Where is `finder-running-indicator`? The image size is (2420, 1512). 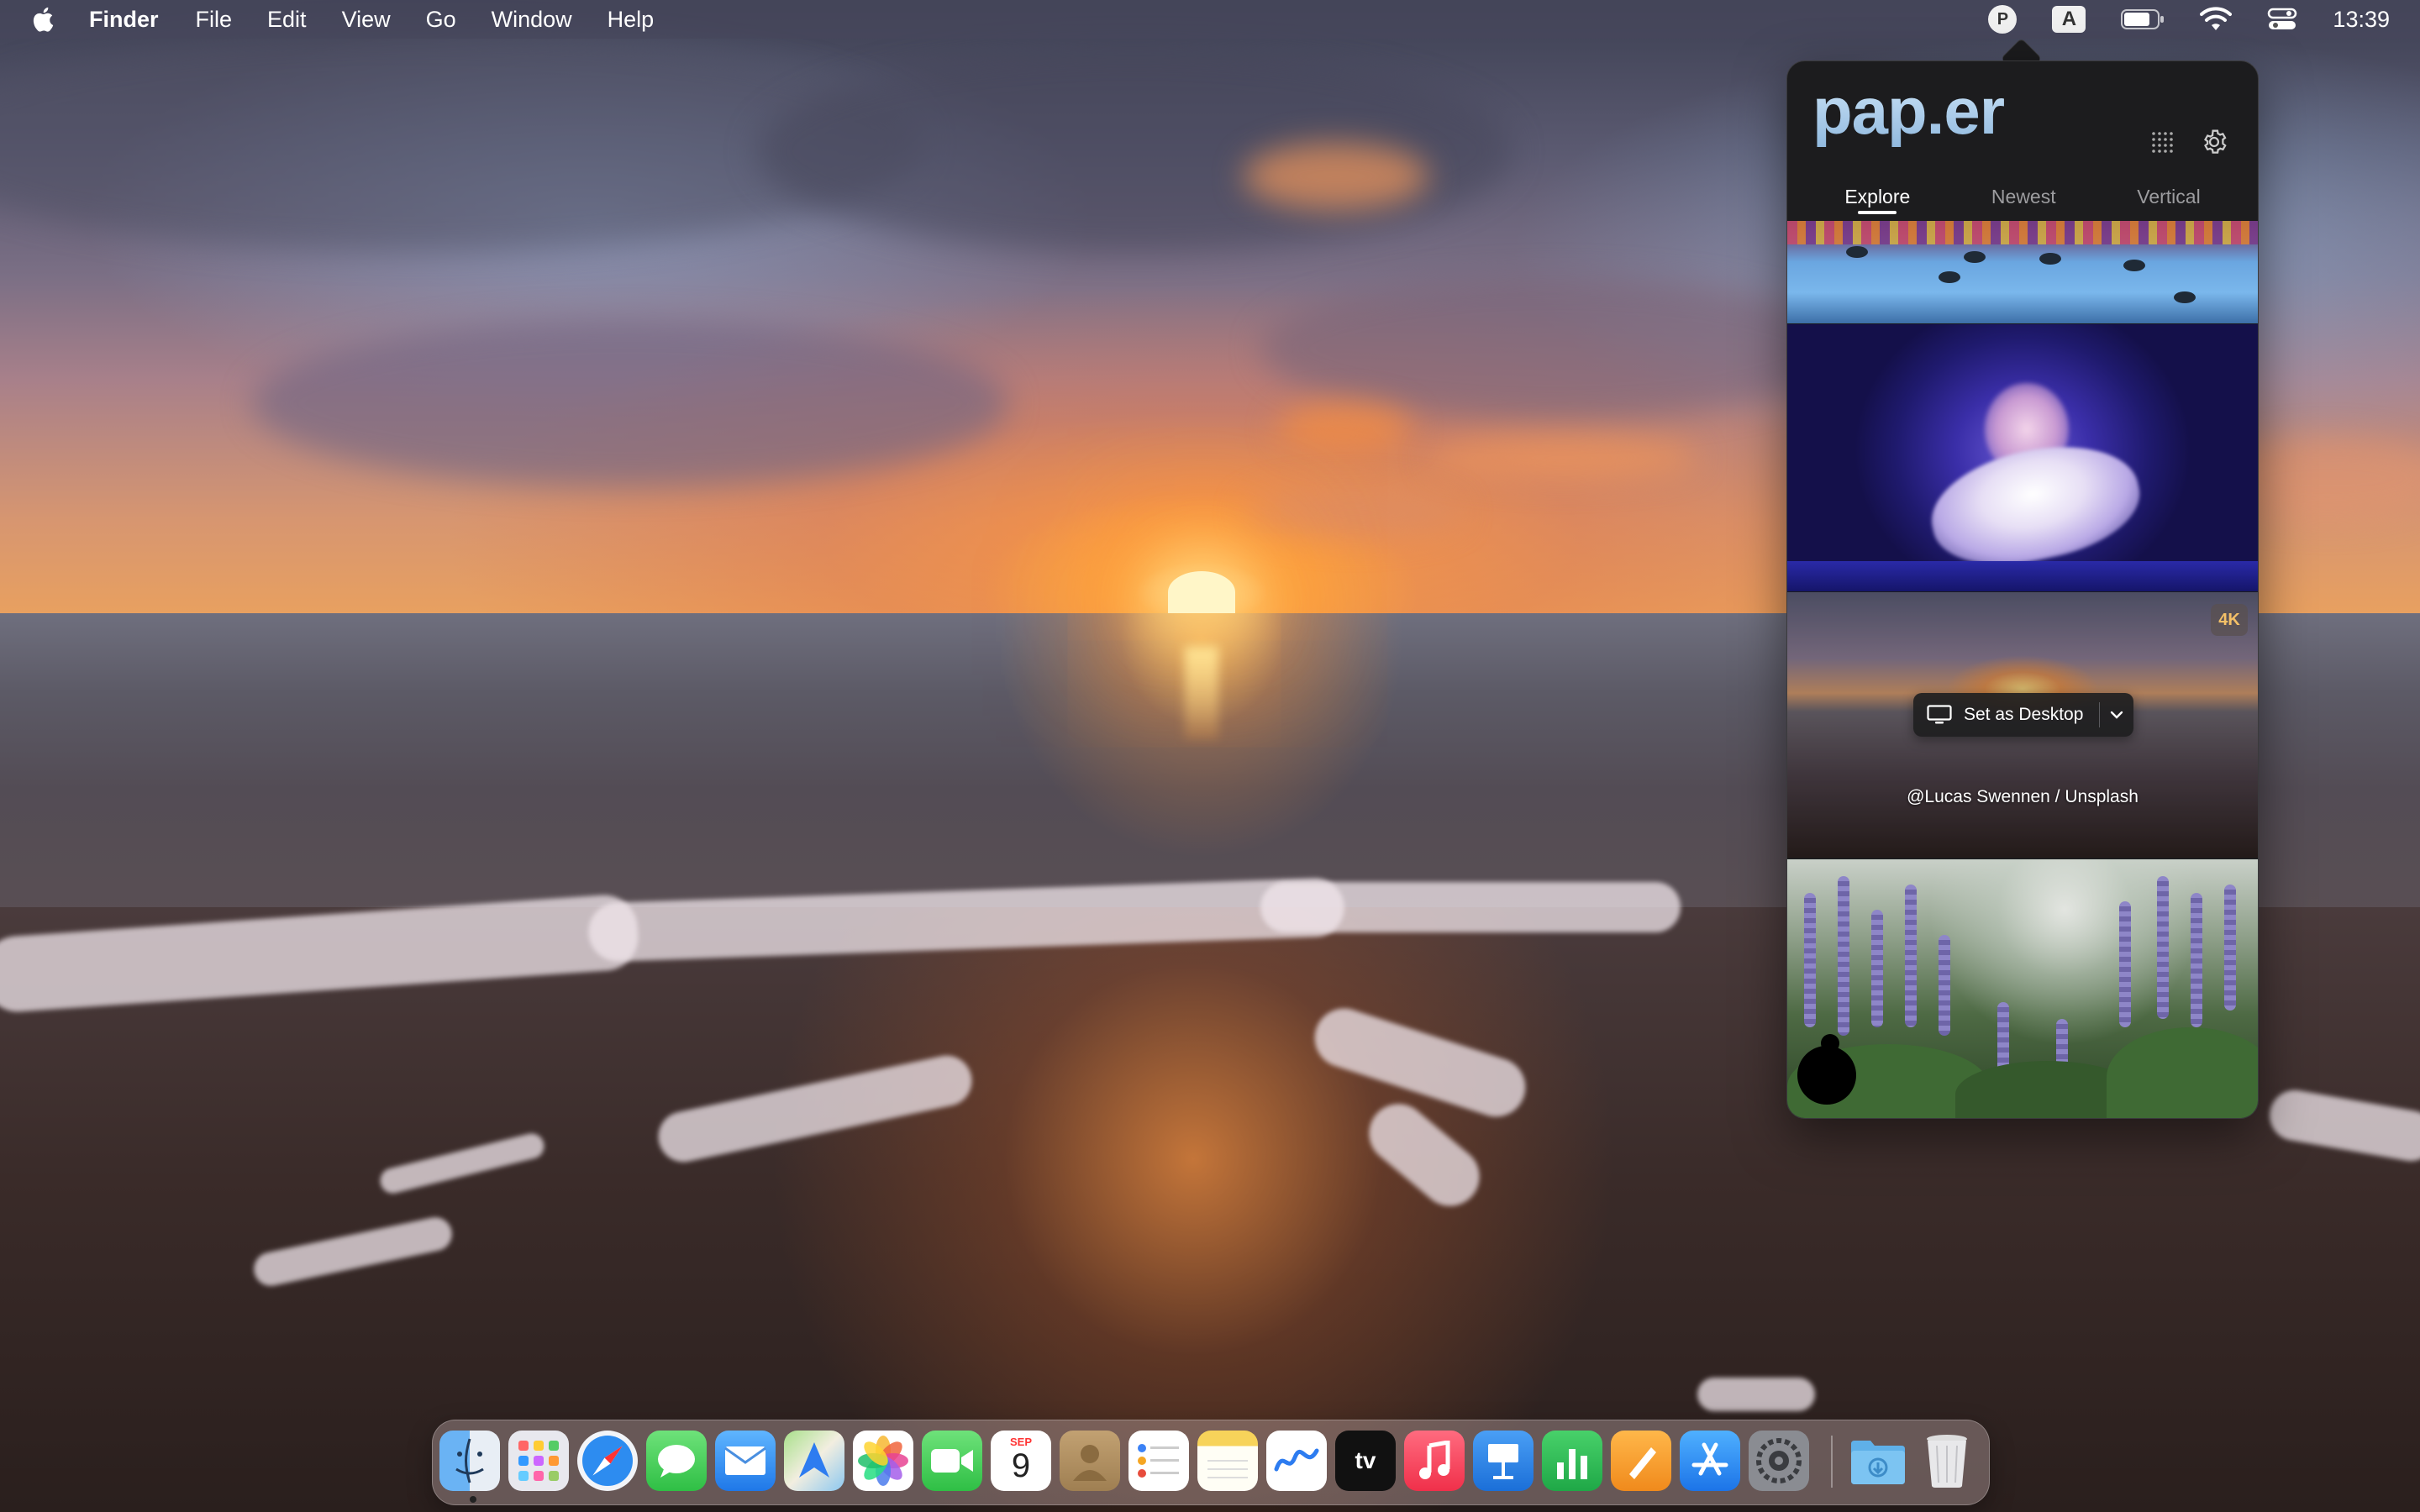 finder-running-indicator is located at coordinates (473, 1499).